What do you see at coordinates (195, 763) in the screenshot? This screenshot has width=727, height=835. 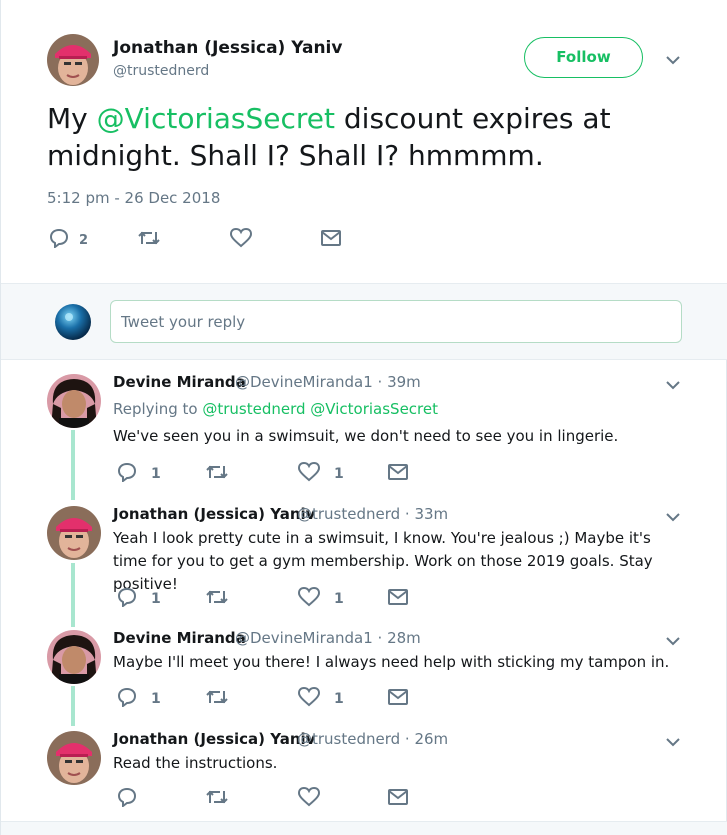 I see `reply-text: Read the instructions.` at bounding box center [195, 763].